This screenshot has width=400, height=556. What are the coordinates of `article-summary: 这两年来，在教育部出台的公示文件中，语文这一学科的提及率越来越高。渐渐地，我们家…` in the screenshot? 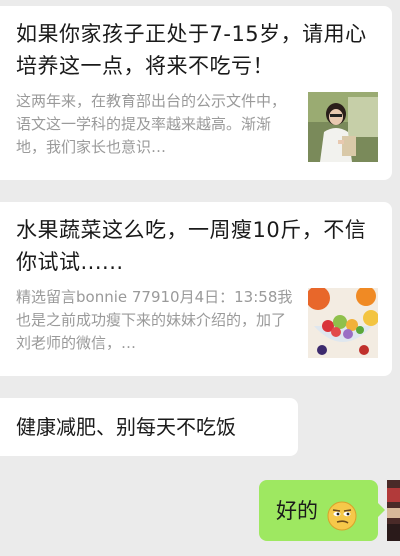 It's located at (151, 124).